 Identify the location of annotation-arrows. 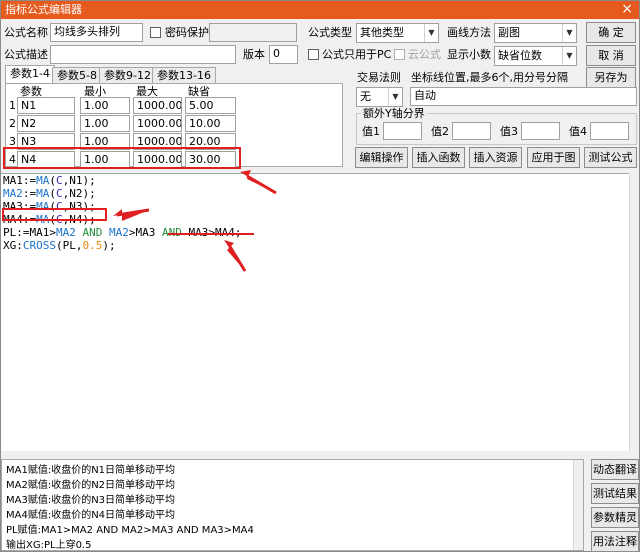
(195, 221).